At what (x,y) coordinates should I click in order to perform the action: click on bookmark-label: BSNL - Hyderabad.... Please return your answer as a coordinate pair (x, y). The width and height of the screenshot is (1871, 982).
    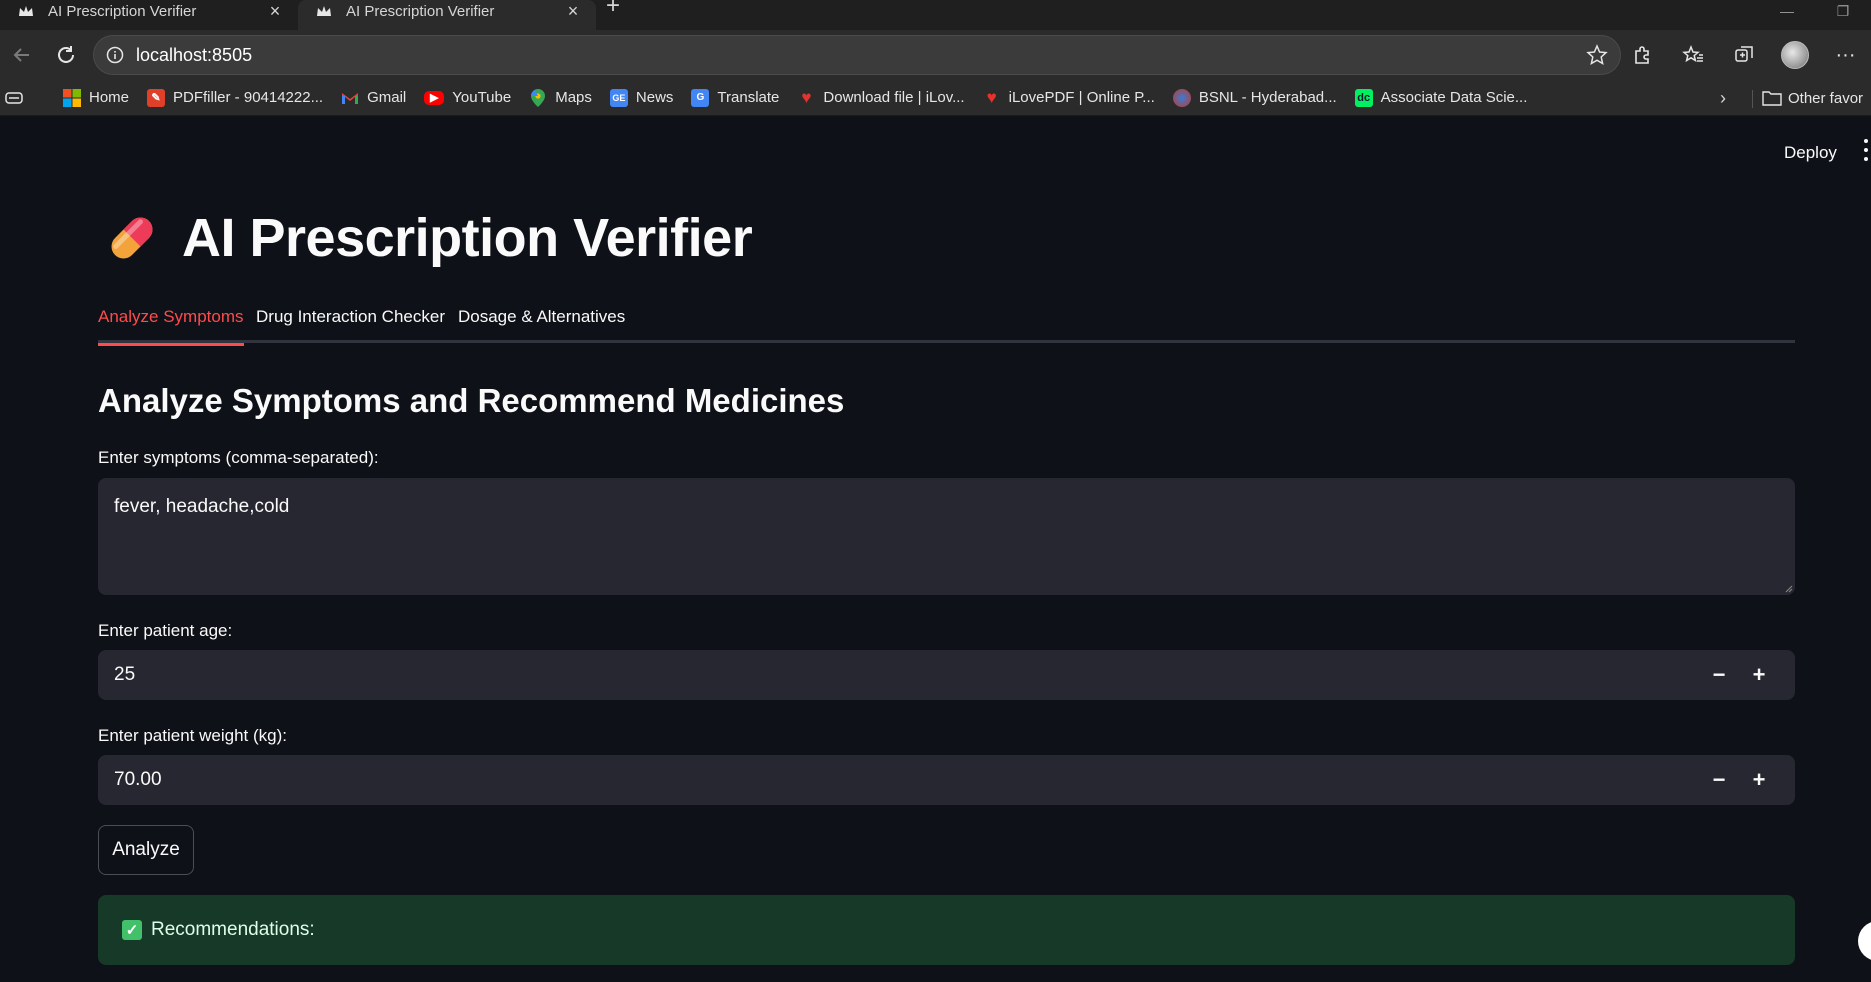
    Looking at the image, I should click on (1267, 97).